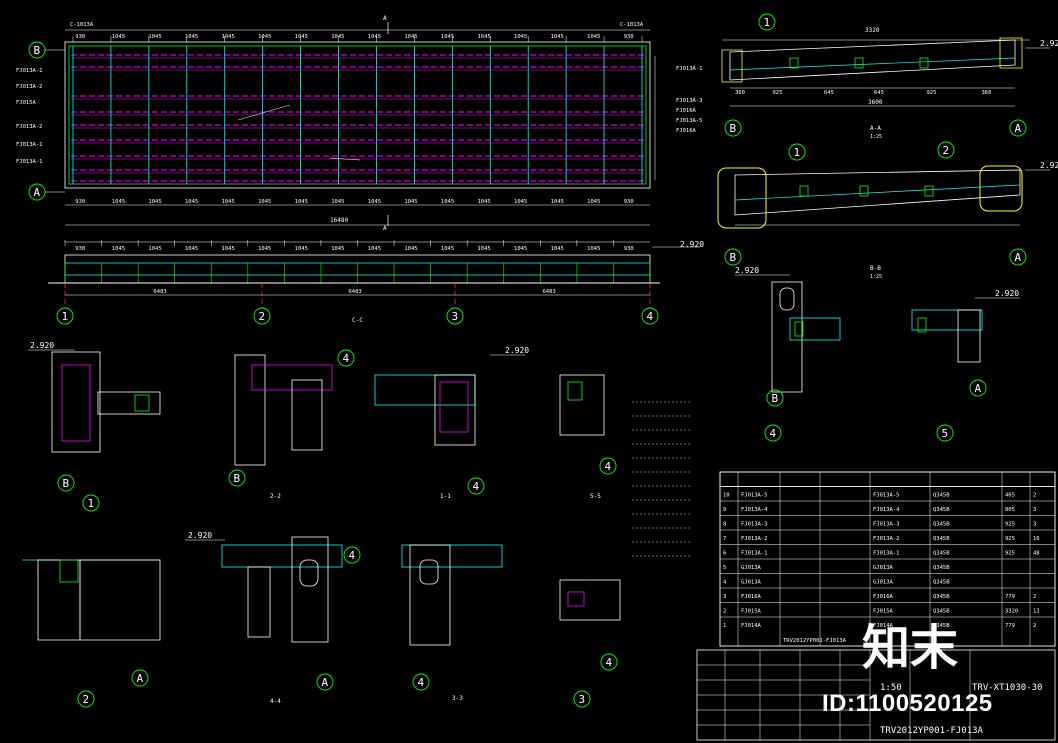 The width and height of the screenshot is (1058, 743). I want to click on det11-inner, so click(454, 407).